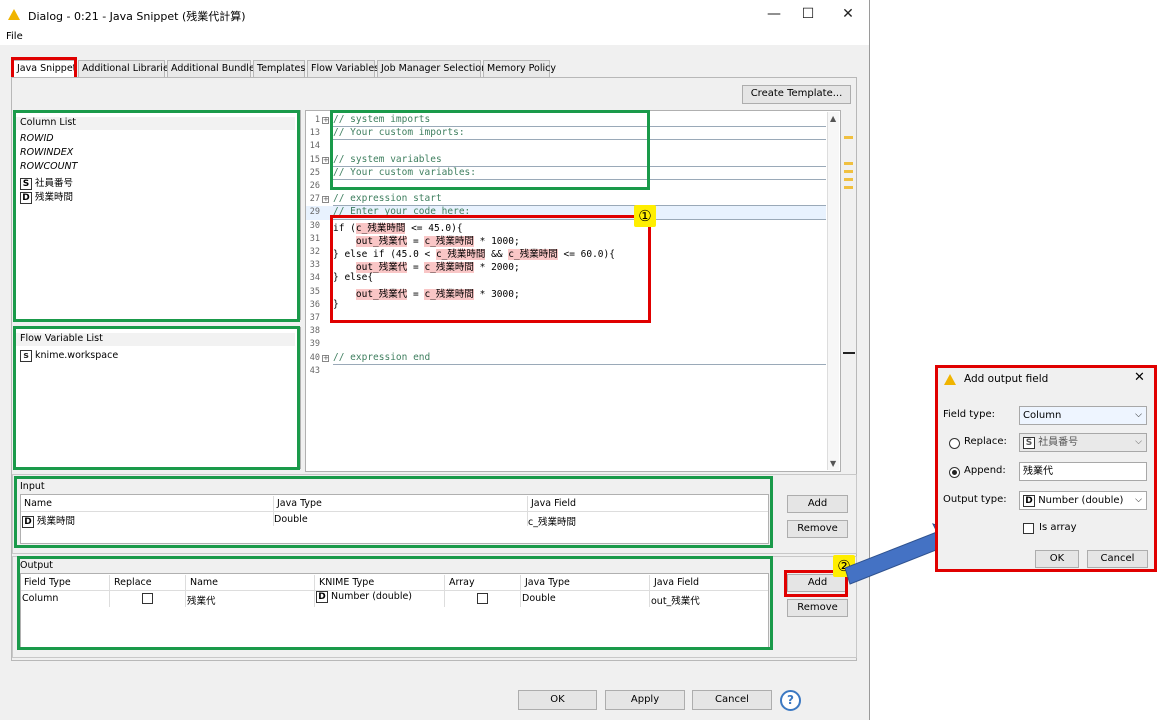 The height and width of the screenshot is (720, 1158). What do you see at coordinates (817, 504) in the screenshot?
I see `input-add-button: Add` at bounding box center [817, 504].